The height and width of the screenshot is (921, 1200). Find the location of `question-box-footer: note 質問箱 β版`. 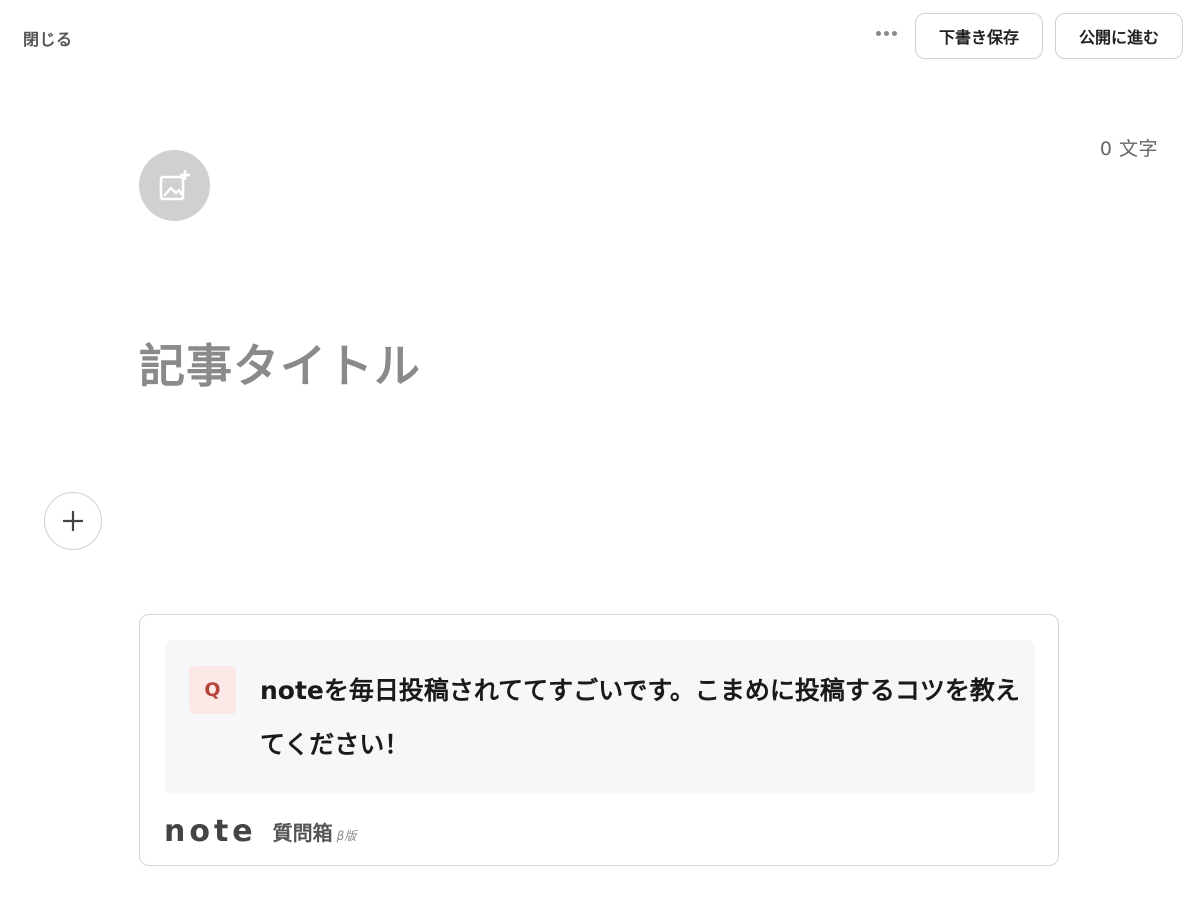

question-box-footer: note 質問箱 β版 is located at coordinates (260, 831).